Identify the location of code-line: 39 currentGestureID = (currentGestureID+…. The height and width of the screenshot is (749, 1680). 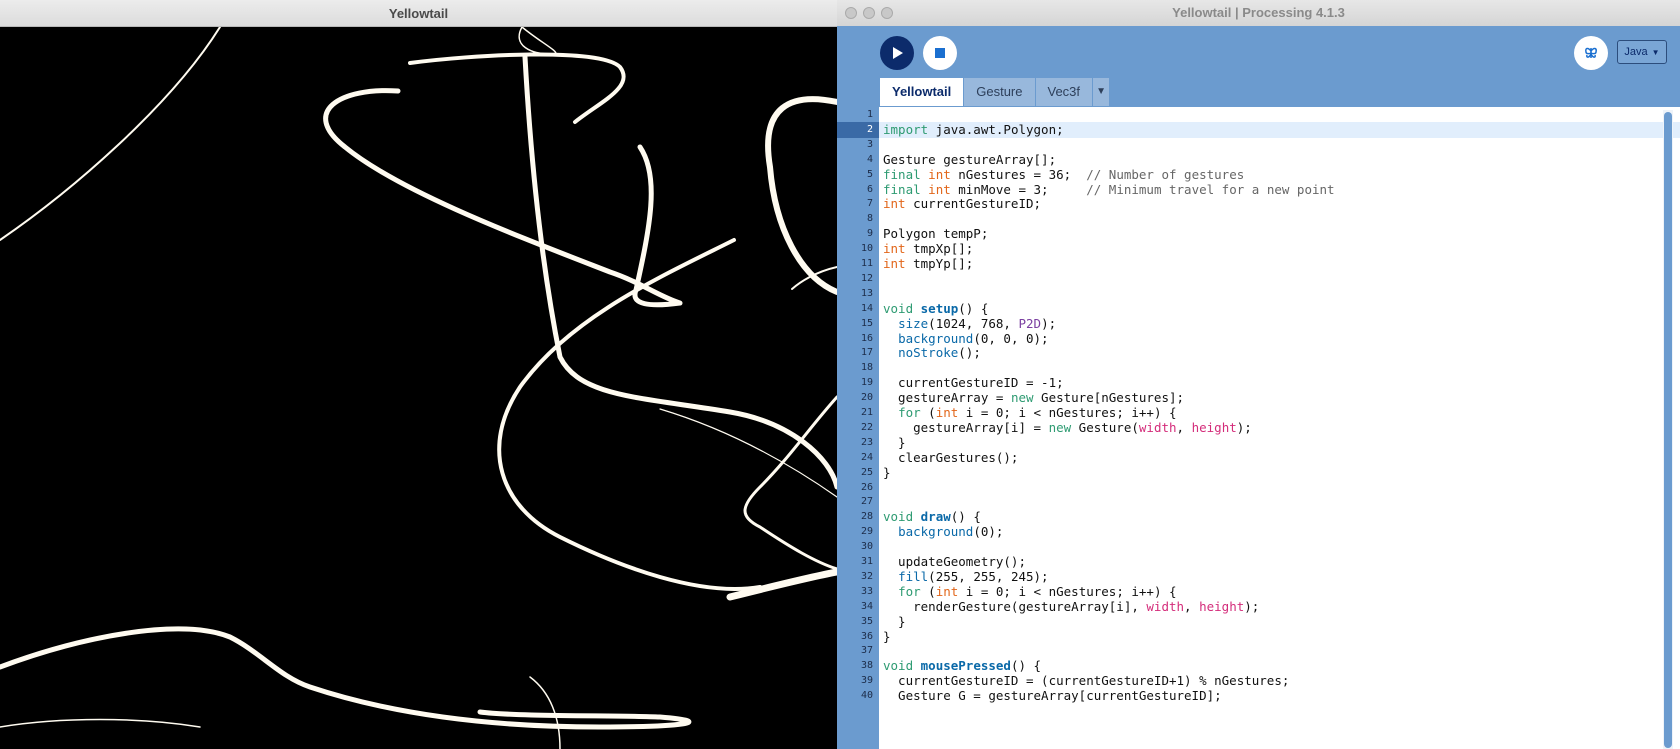
(1270, 681).